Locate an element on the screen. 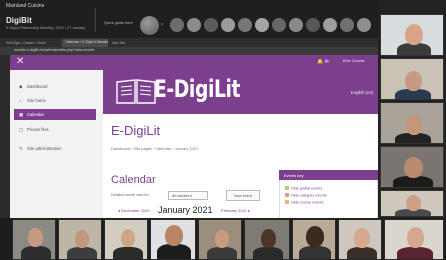 Image resolution: width=446 pixels, height=260 pixels. file-icon: ▢ is located at coordinates (21, 129).